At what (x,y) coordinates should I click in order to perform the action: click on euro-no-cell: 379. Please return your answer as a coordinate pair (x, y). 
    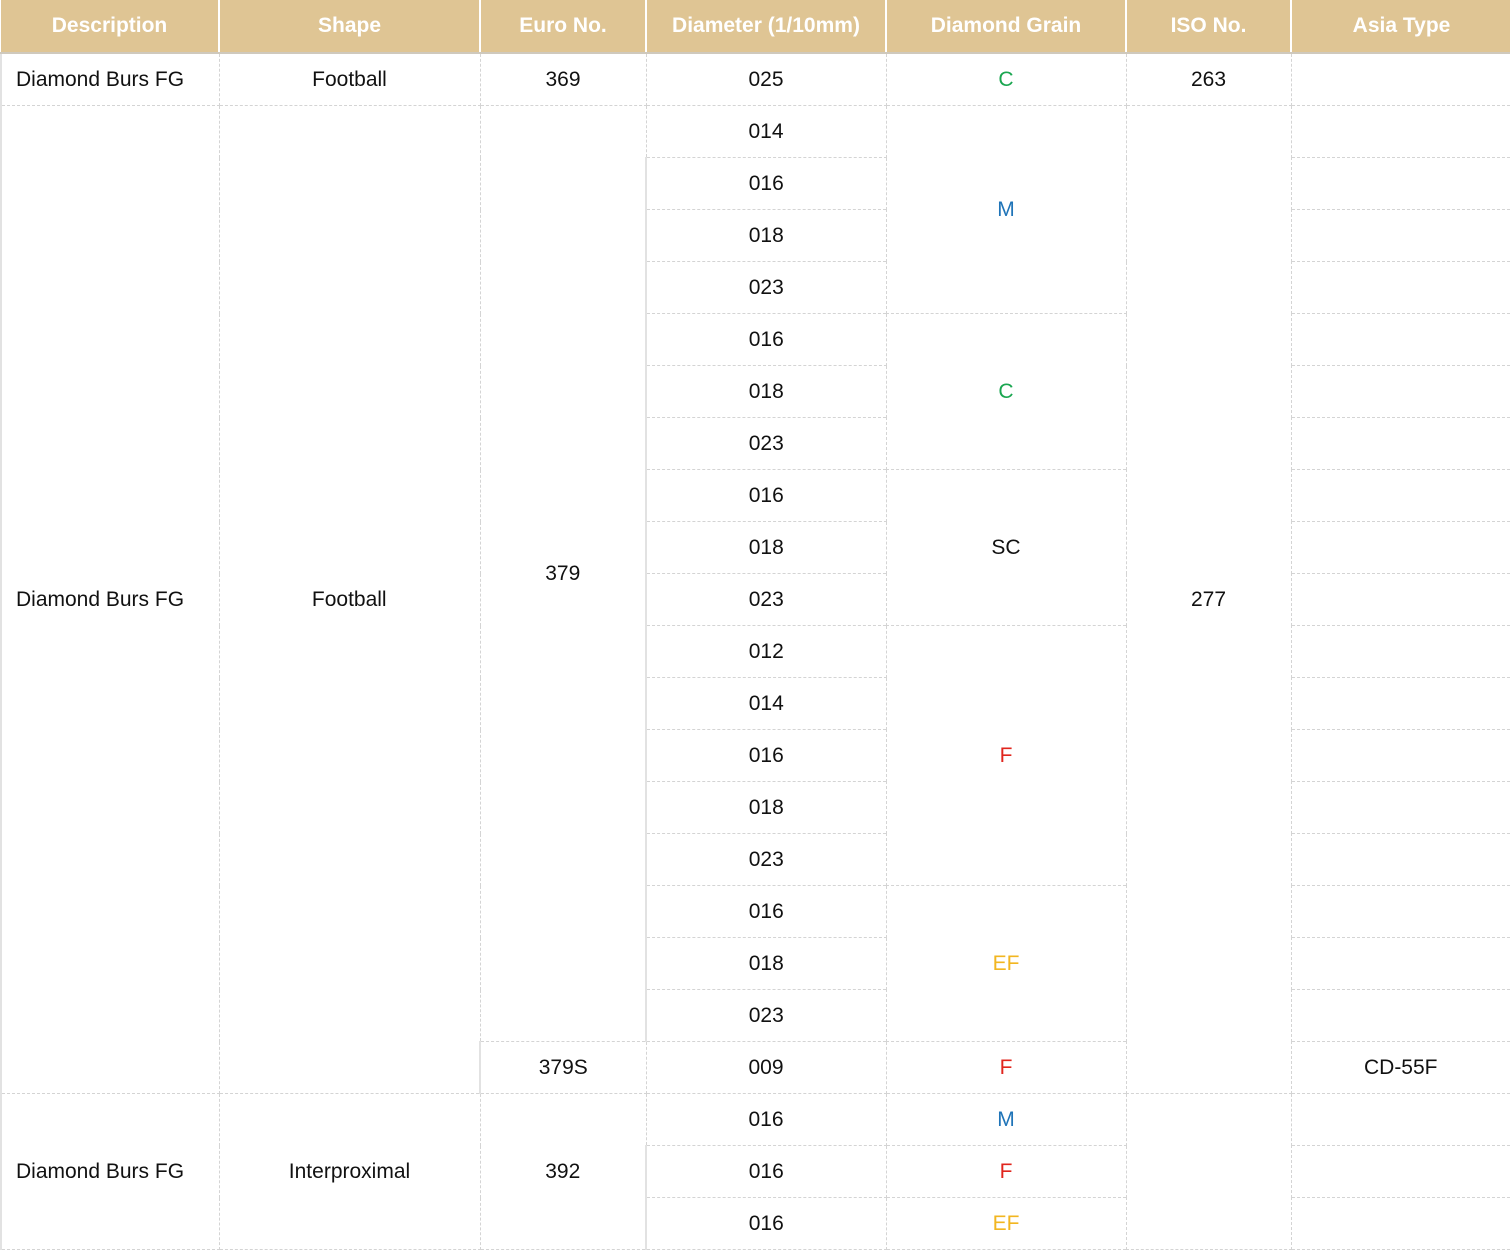
    Looking at the image, I should click on (563, 573).